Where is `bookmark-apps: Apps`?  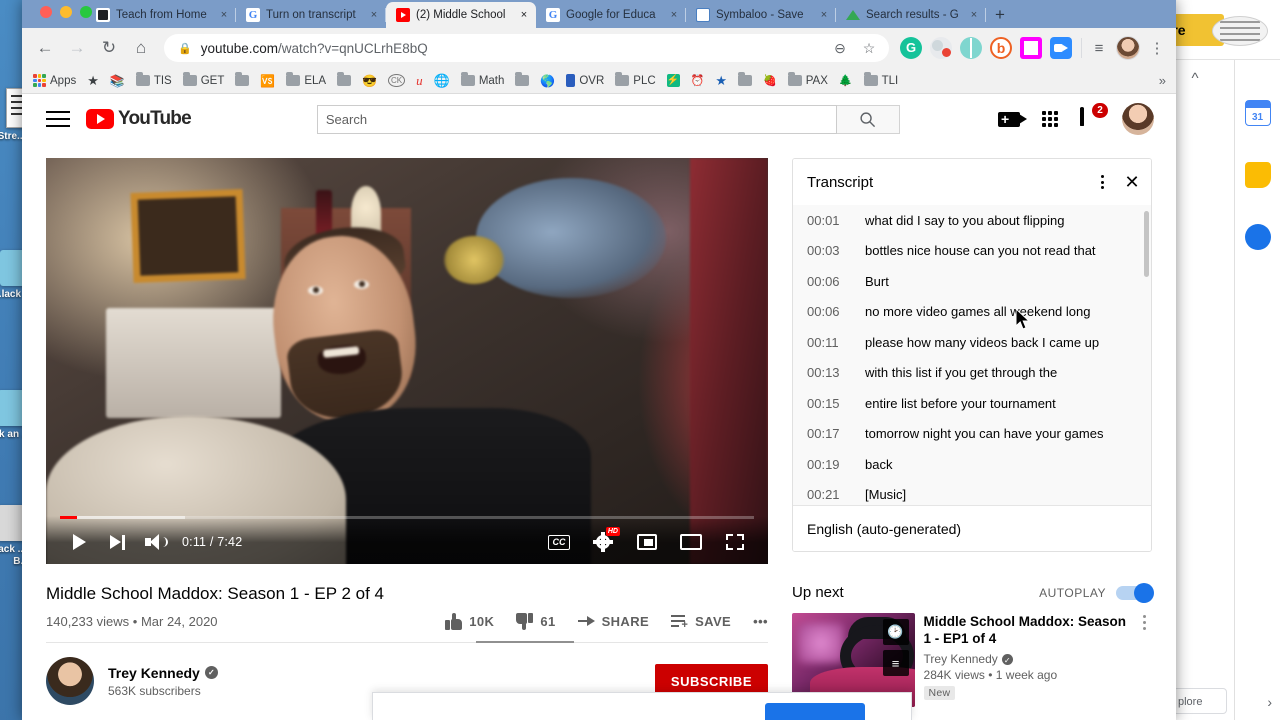 bookmark-apps: Apps is located at coordinates (54, 80).